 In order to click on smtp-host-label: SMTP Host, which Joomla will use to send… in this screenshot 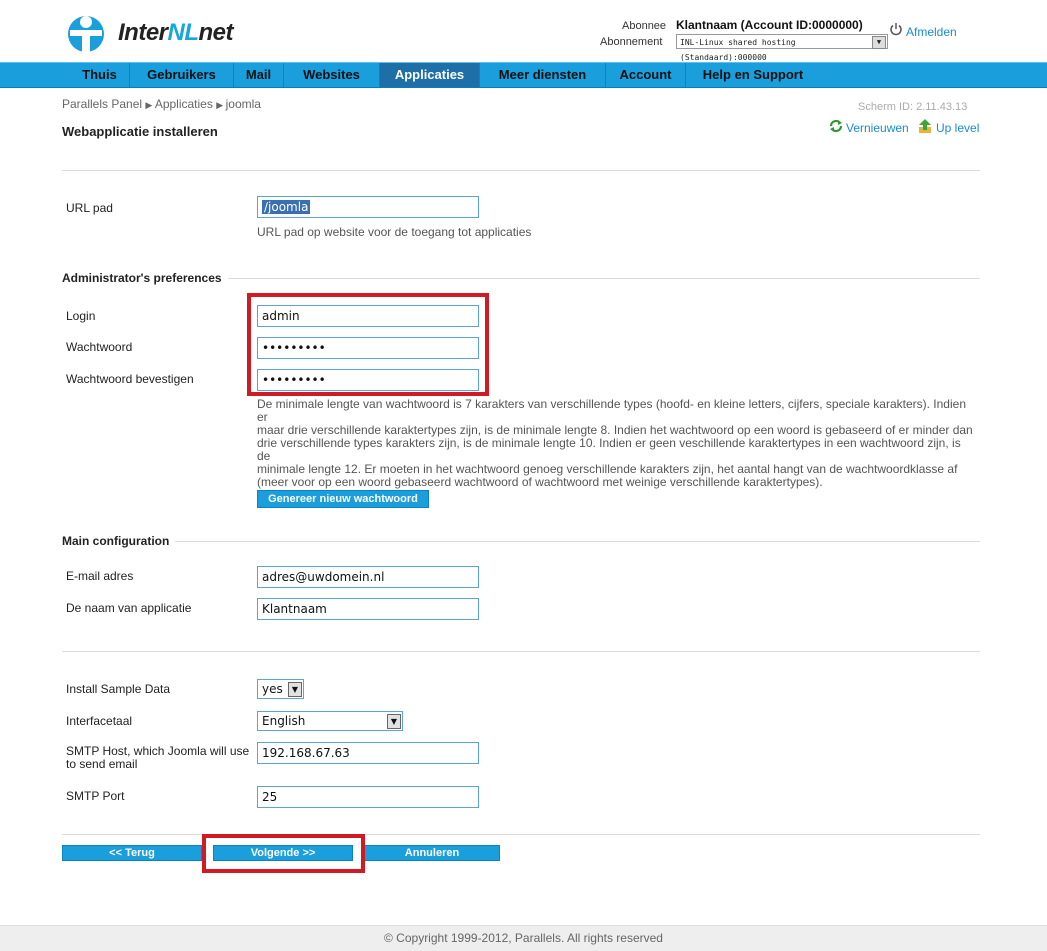, I will do `click(157, 758)`.